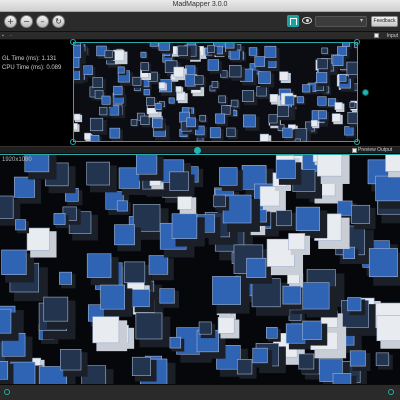 The height and width of the screenshot is (400, 400). I want to click on madmapper-logo-icon, so click(293, 21).